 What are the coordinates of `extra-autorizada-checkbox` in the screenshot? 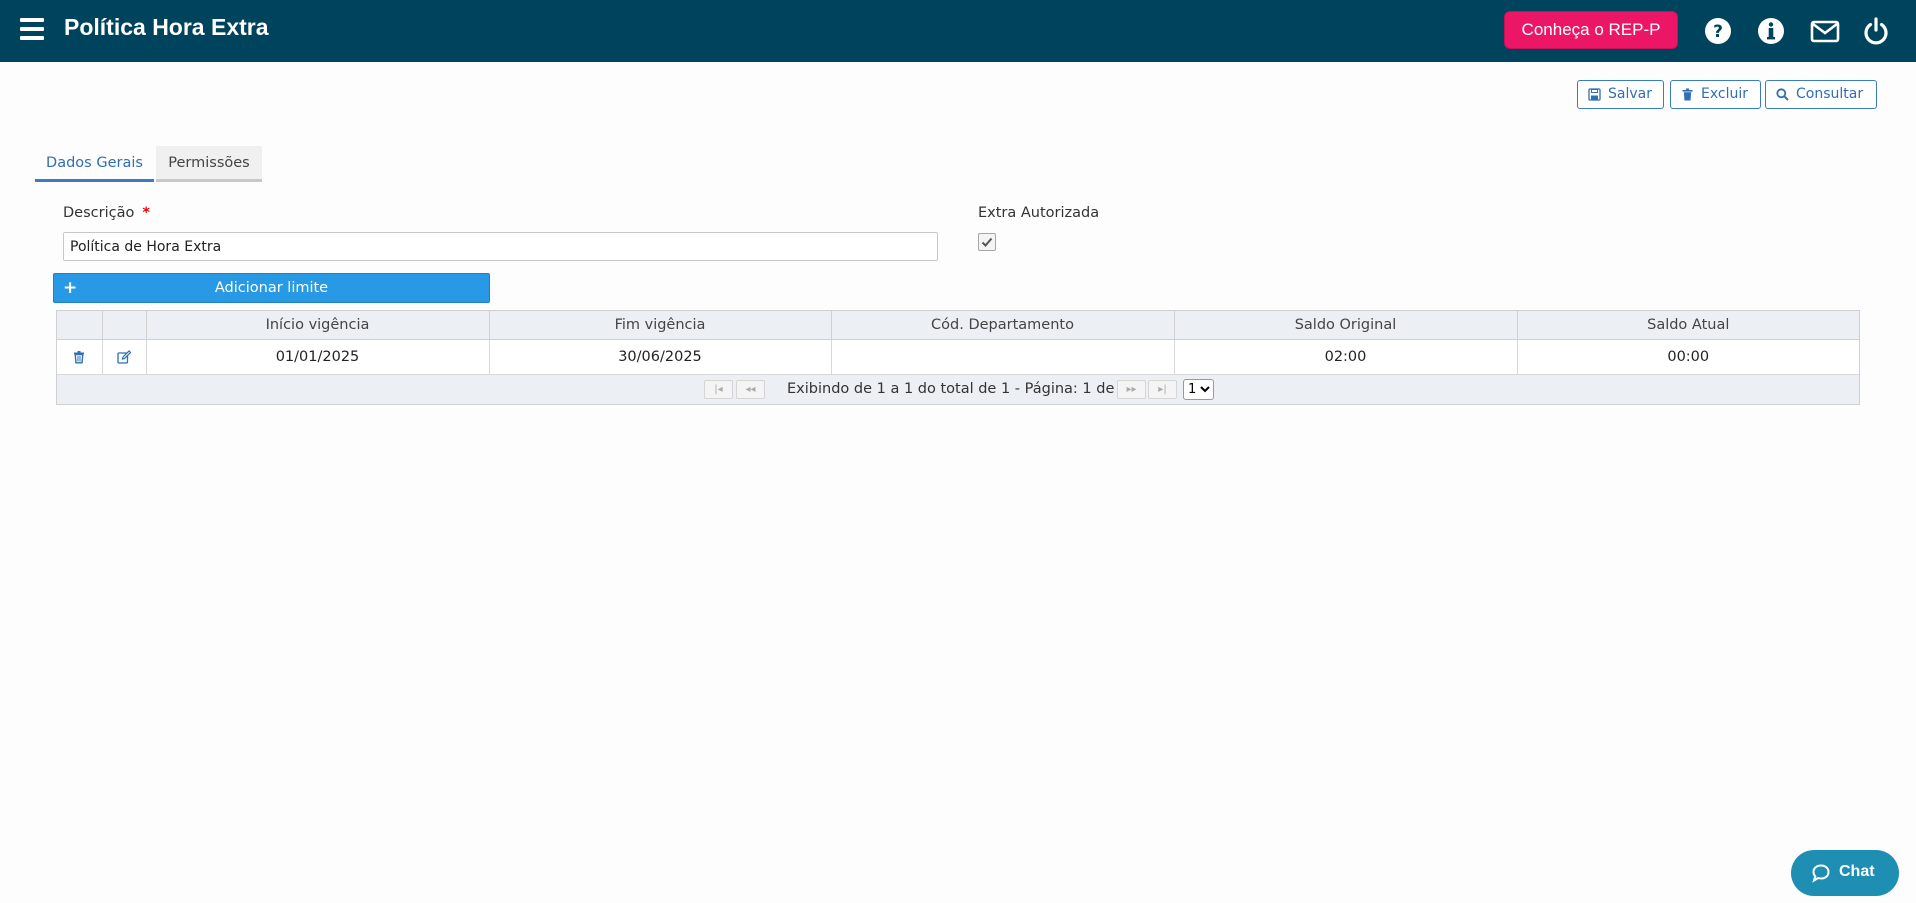 It's located at (987, 242).